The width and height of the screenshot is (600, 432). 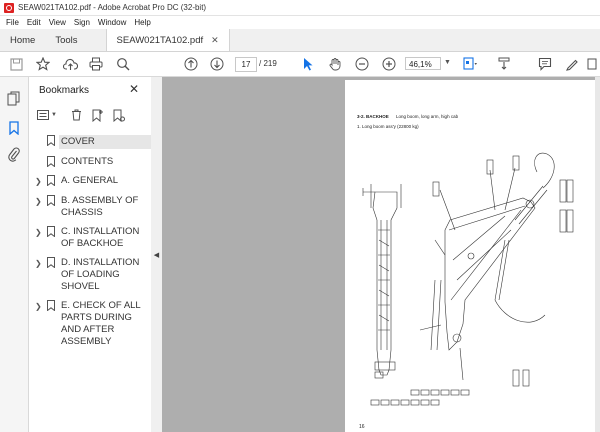 What do you see at coordinates (14, 155) in the screenshot?
I see `attachments-icon` at bounding box center [14, 155].